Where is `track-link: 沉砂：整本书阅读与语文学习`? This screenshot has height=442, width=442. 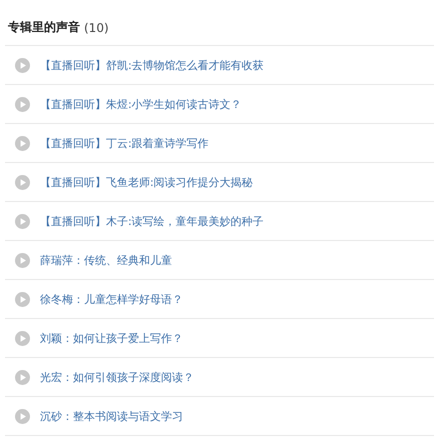
track-link: 沉砂：整本书阅读与语文学习 is located at coordinates (111, 416).